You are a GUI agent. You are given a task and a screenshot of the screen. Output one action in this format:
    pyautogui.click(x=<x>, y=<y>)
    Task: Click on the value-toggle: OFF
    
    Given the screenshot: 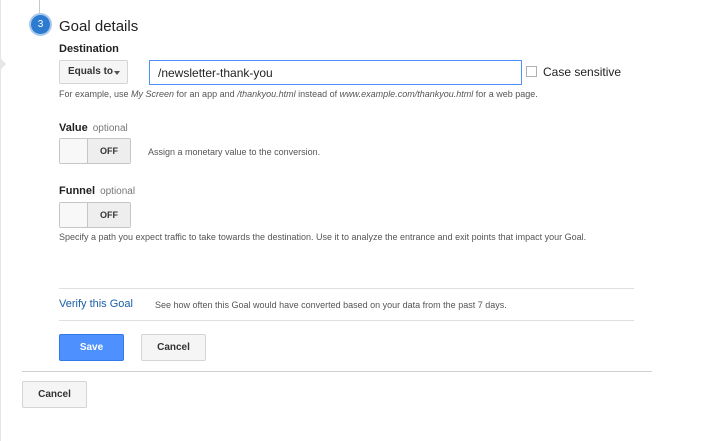 What is the action you would take?
    pyautogui.click(x=95, y=151)
    